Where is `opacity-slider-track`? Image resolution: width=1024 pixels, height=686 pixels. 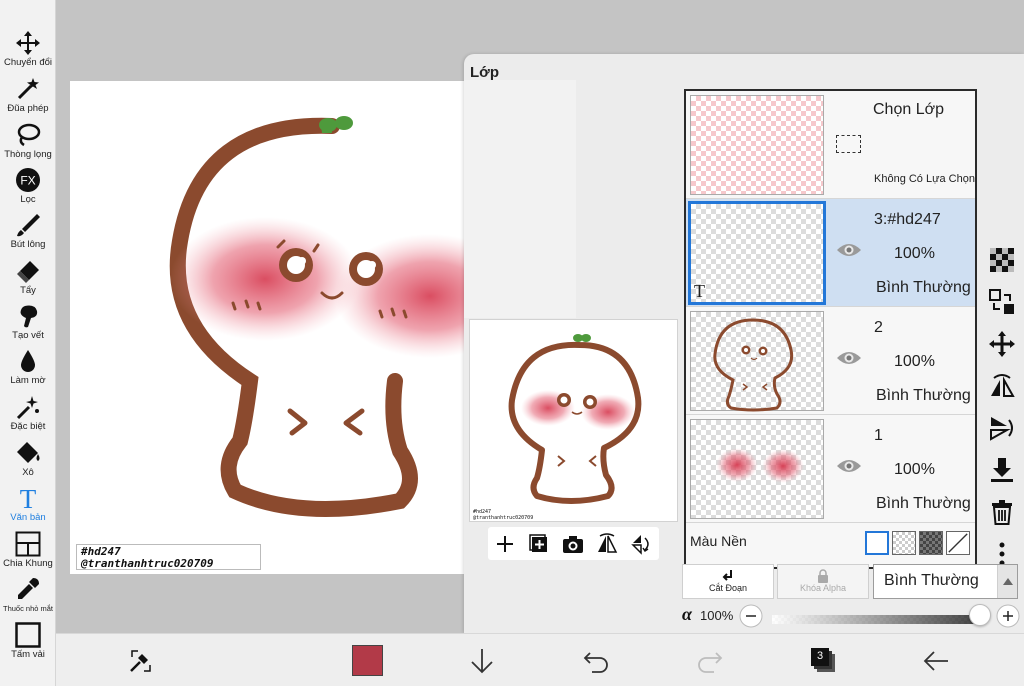 opacity-slider-track is located at coordinates (876, 617).